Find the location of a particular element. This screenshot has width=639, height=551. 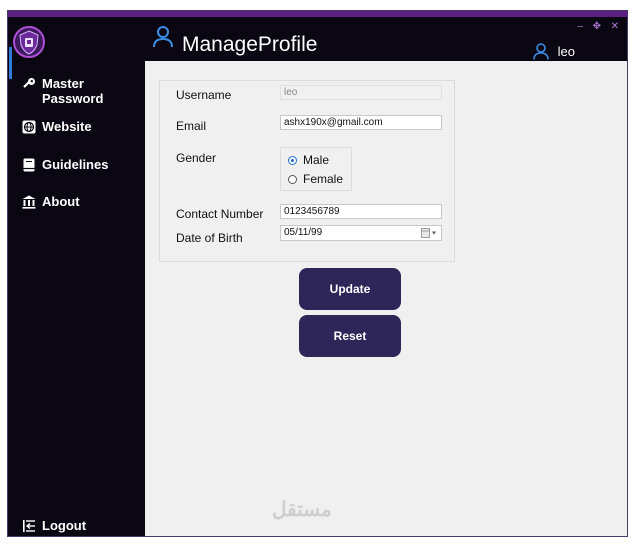

gender-female-radio: Female is located at coordinates (315, 179).